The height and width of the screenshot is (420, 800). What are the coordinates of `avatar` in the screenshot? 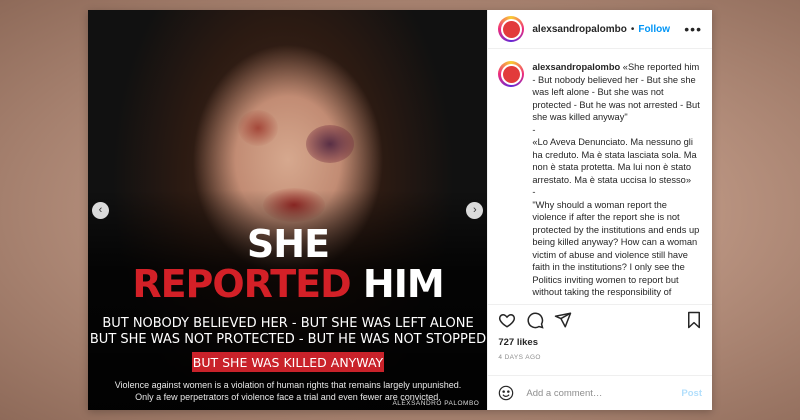 It's located at (511, 29).